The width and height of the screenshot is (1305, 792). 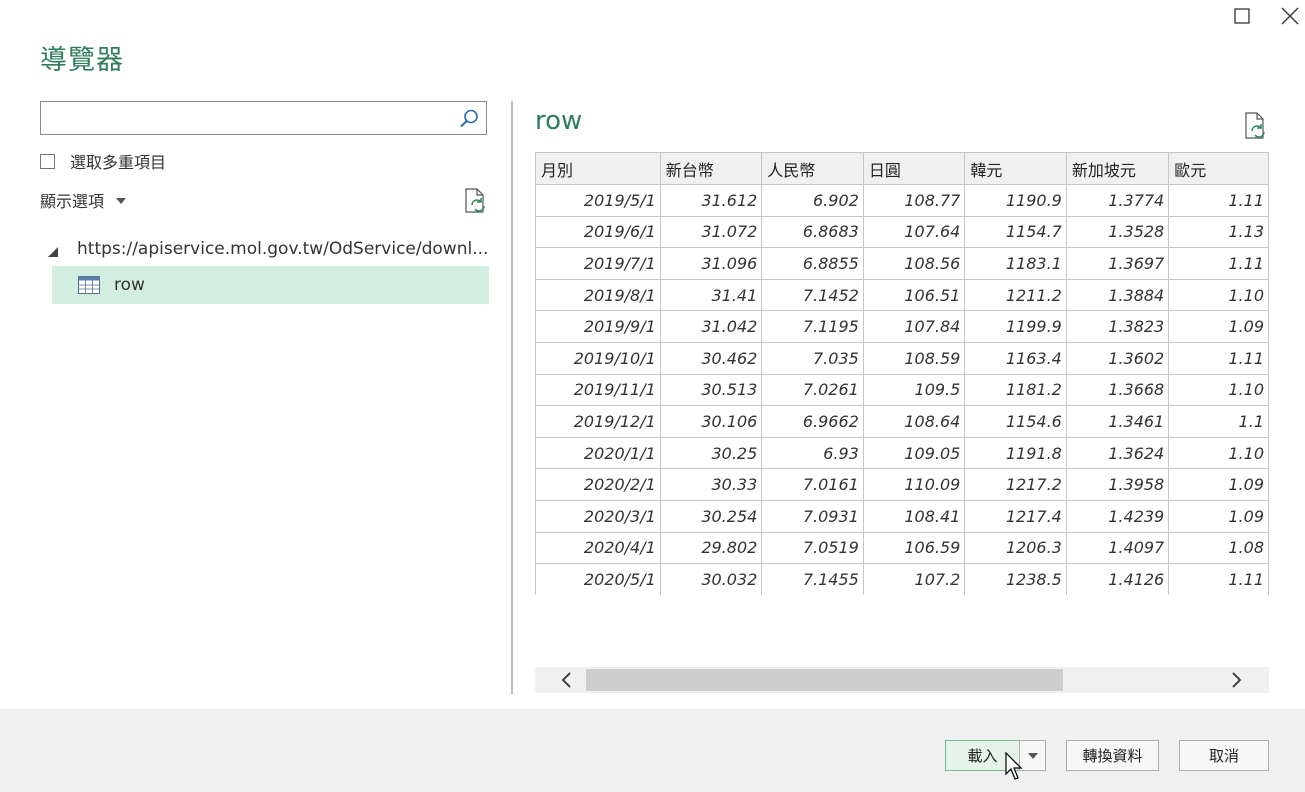 What do you see at coordinates (1117, 579) in the screenshot?
I see `table-cell: 1.4126` at bounding box center [1117, 579].